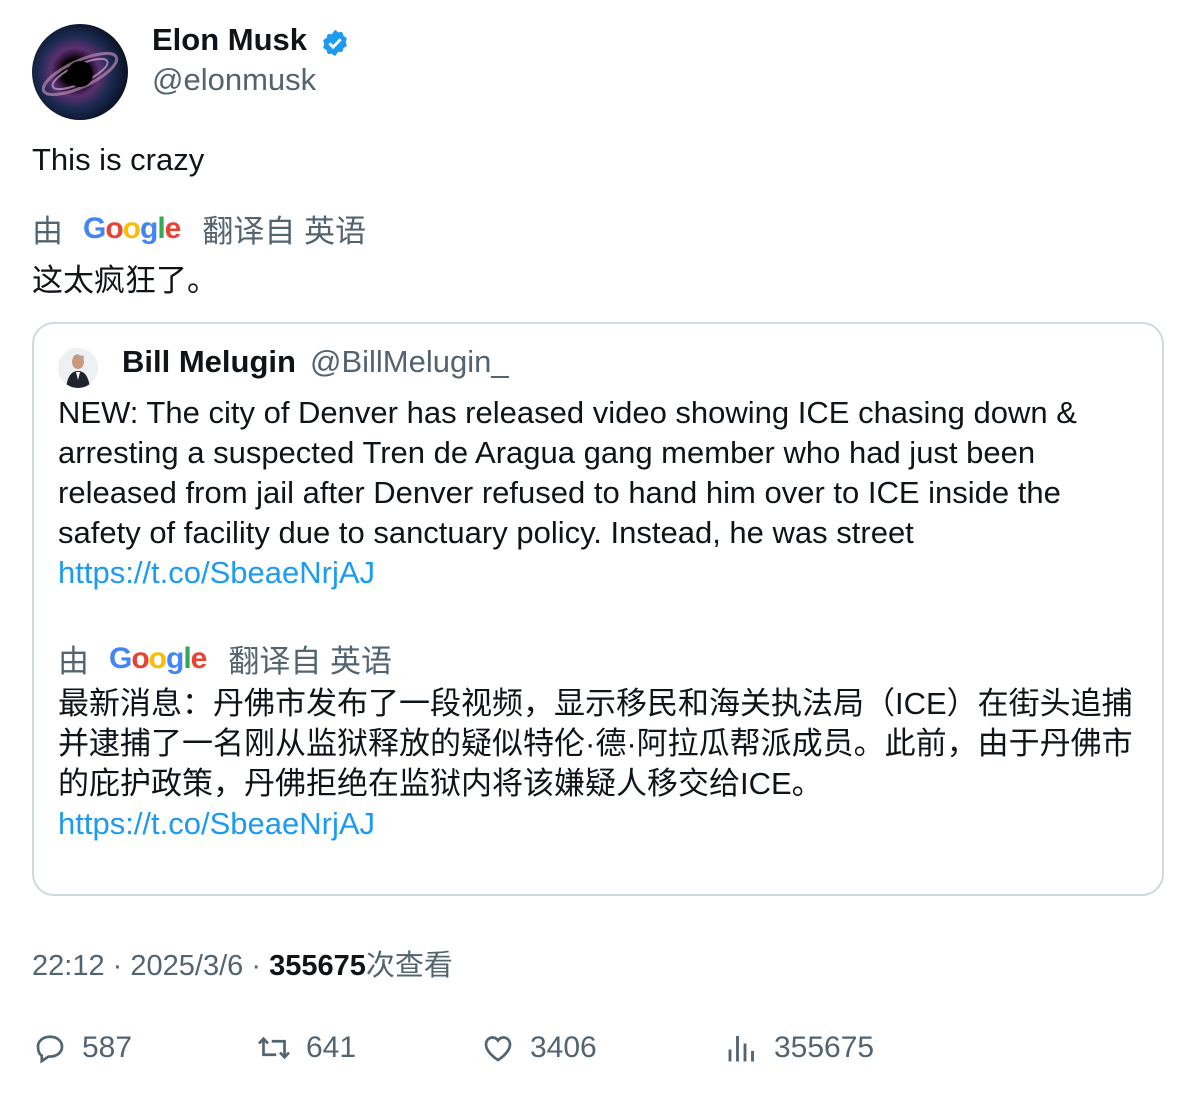 This screenshot has height=1096, width=1196. Describe the element at coordinates (78, 368) in the screenshot. I see `quoted-author-avatar` at that location.